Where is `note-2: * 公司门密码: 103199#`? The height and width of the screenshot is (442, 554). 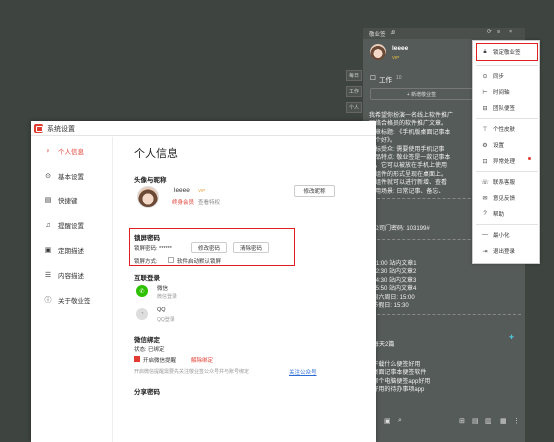 note-2: * 公司门密码: 103199# is located at coordinates (399, 229).